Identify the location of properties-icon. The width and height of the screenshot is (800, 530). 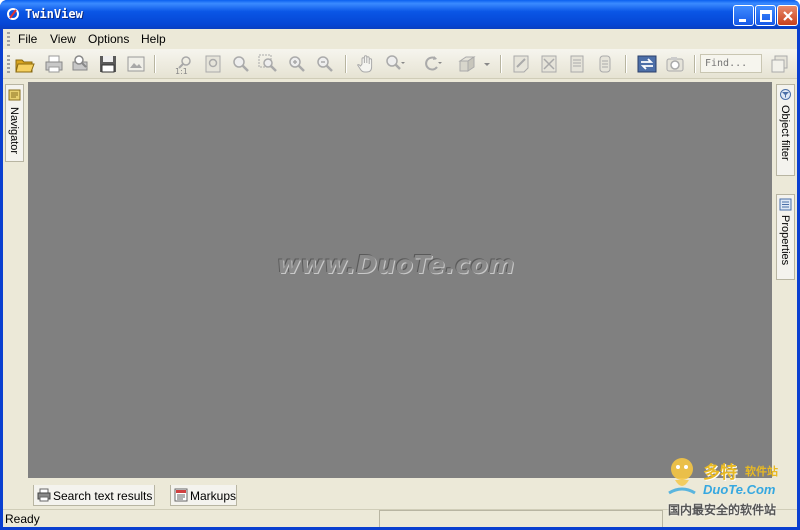
(785, 204).